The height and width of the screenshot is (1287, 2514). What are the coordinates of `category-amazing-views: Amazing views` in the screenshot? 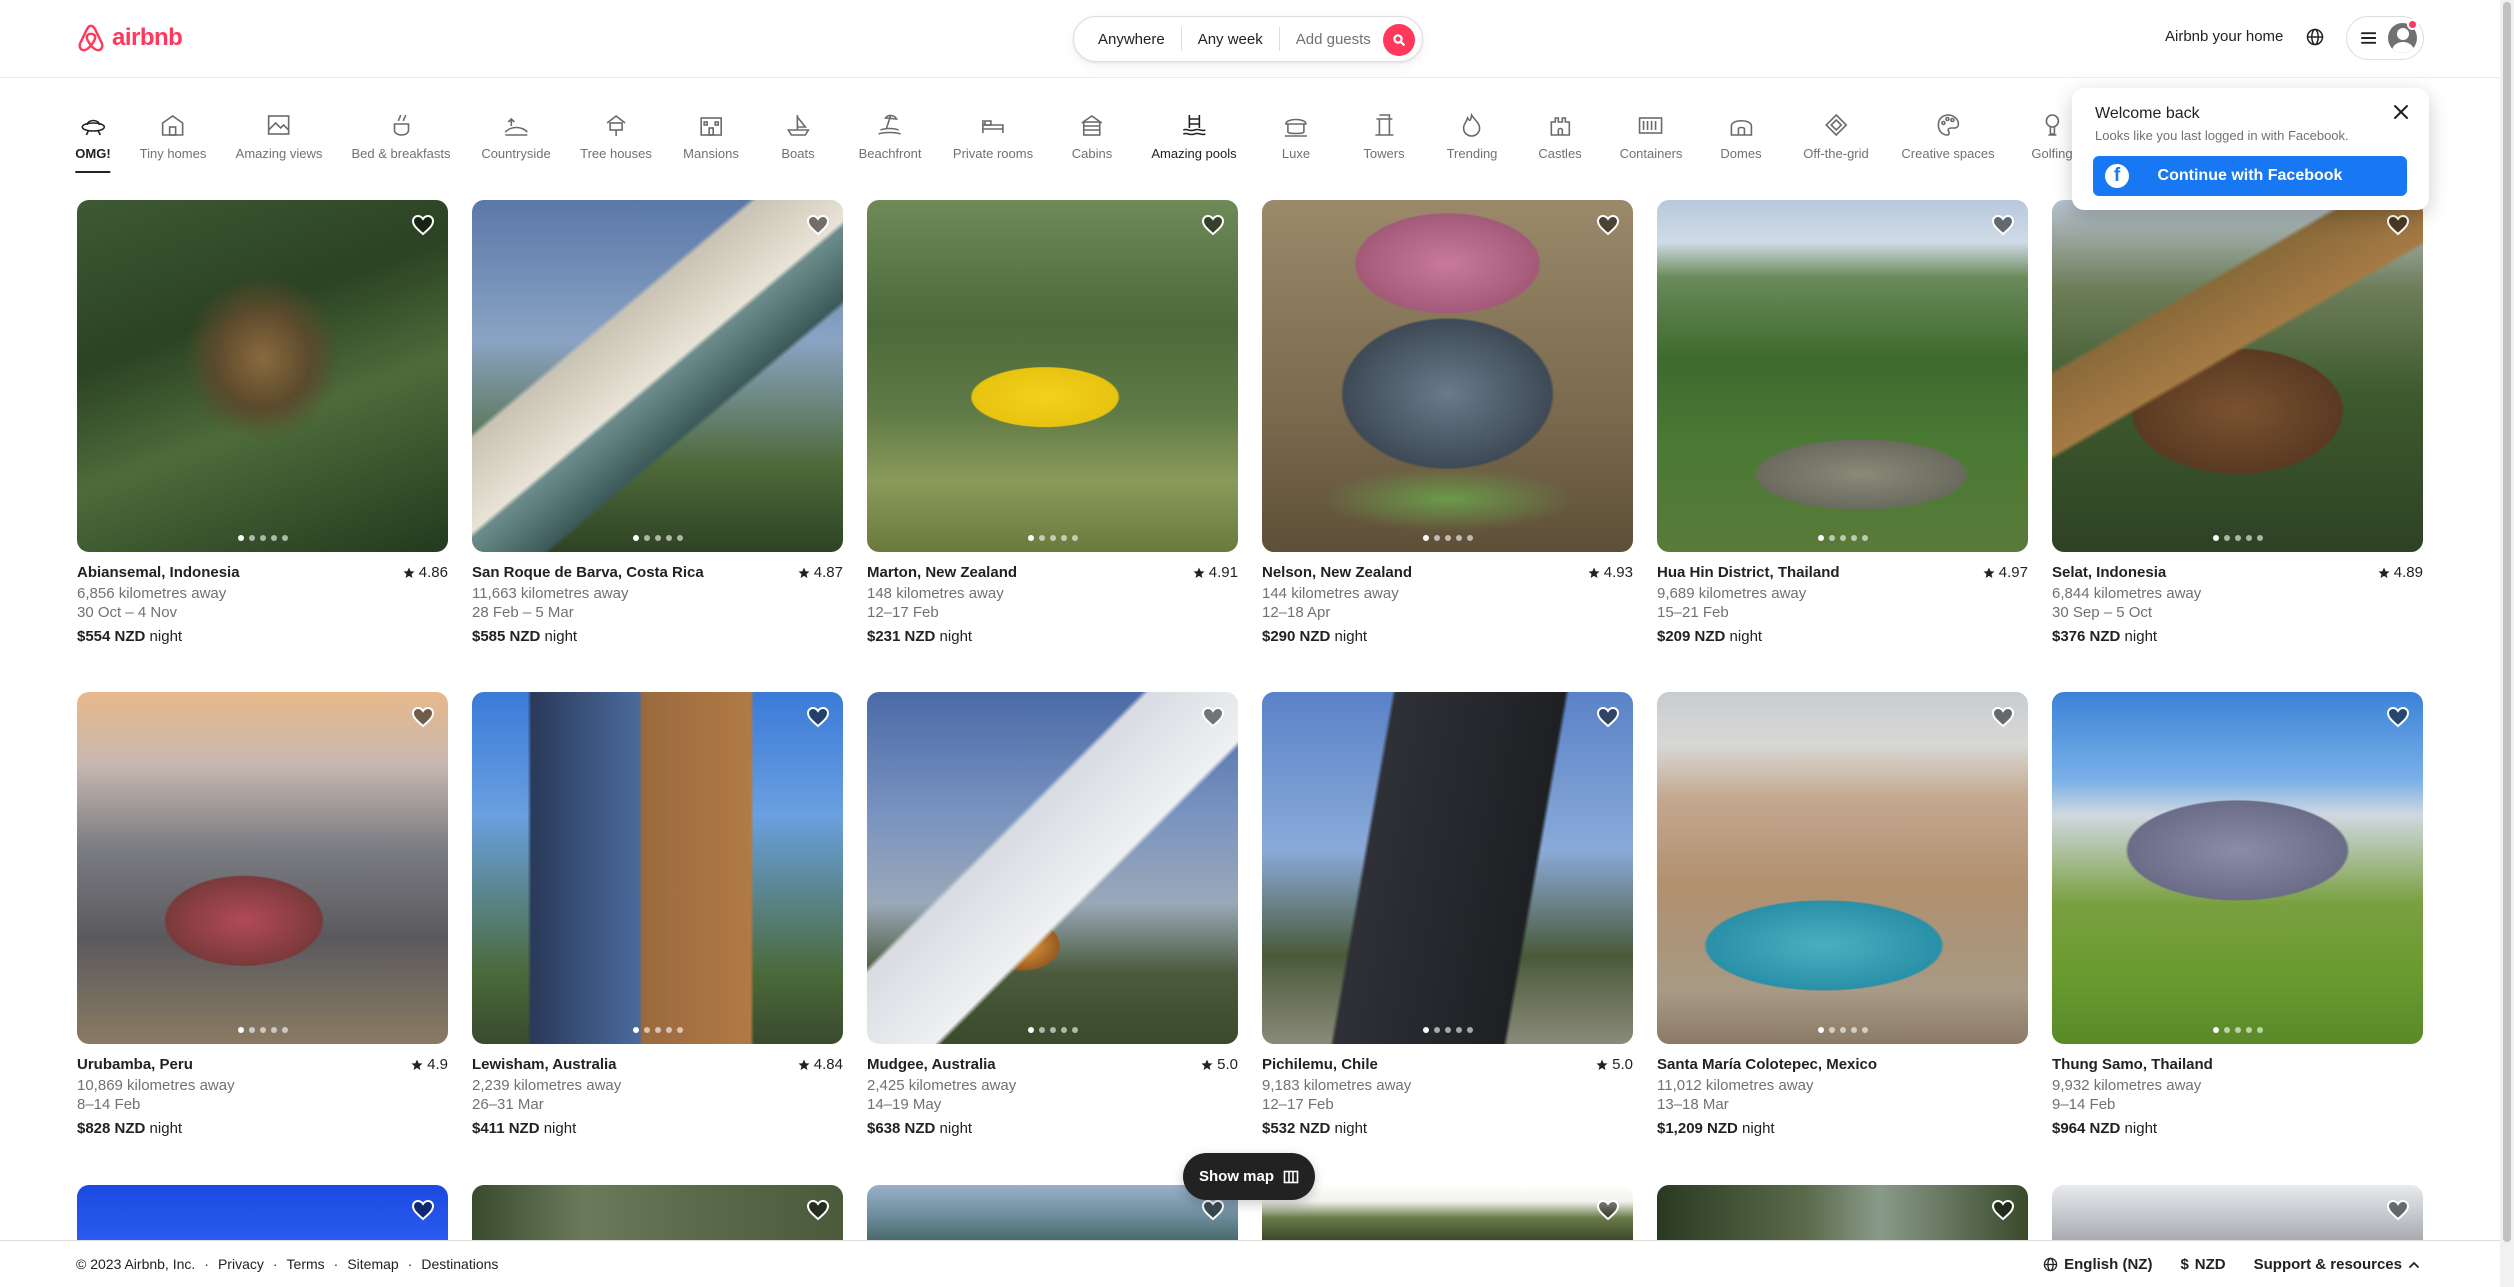 It's located at (279, 136).